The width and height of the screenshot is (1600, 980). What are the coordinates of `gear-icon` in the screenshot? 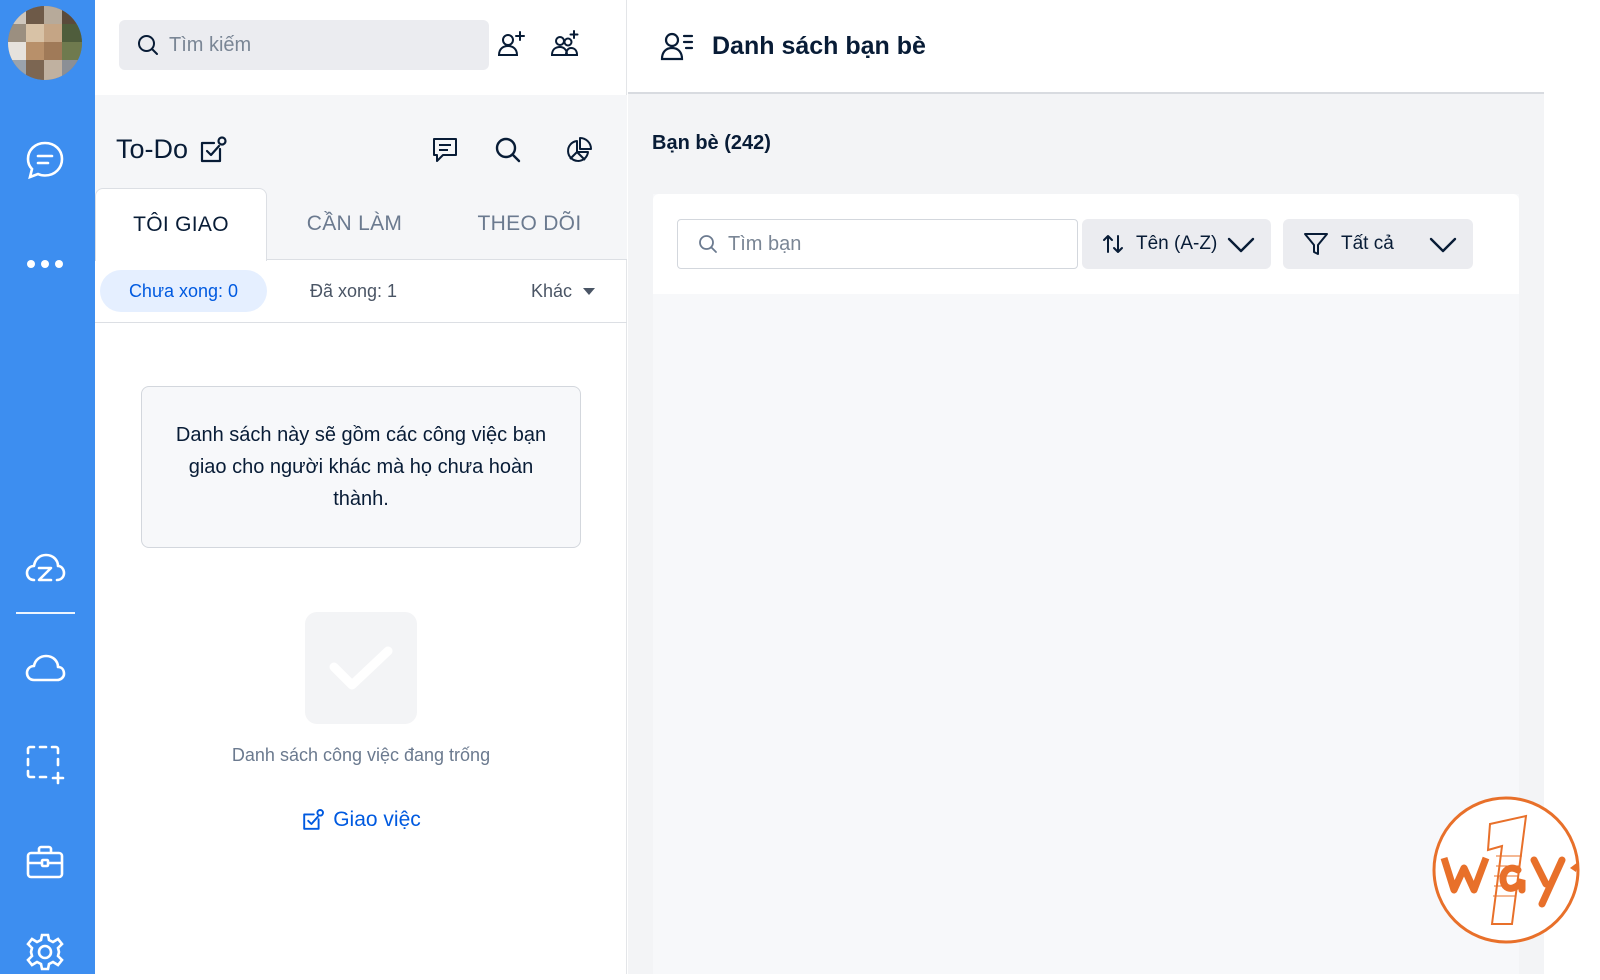 It's located at (45, 952).